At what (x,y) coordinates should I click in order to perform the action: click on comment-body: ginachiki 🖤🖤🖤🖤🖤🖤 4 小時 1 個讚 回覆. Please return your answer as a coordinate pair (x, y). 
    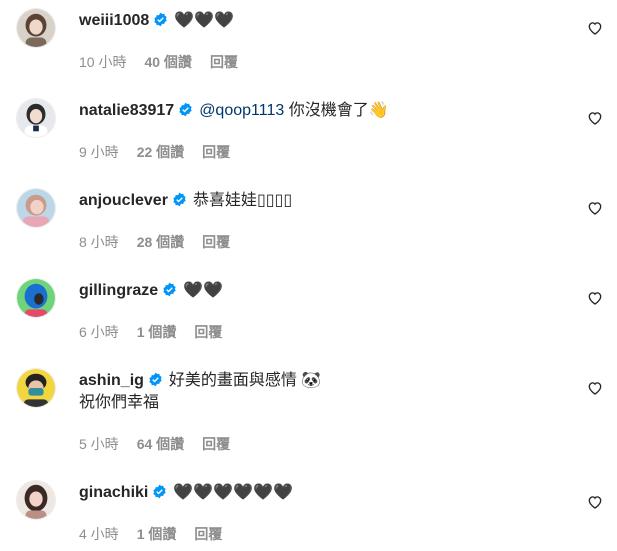
    Looking at the image, I should click on (319, 512).